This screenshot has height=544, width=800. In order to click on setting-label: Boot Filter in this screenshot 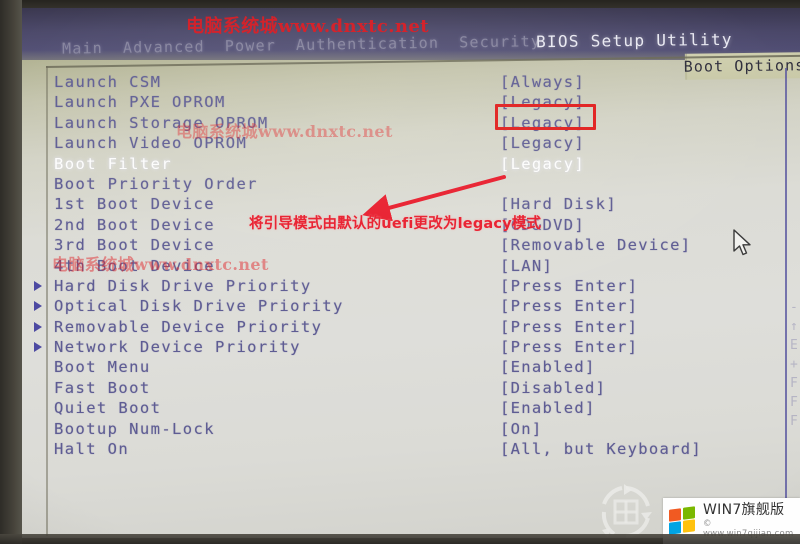, I will do `click(113, 163)`.